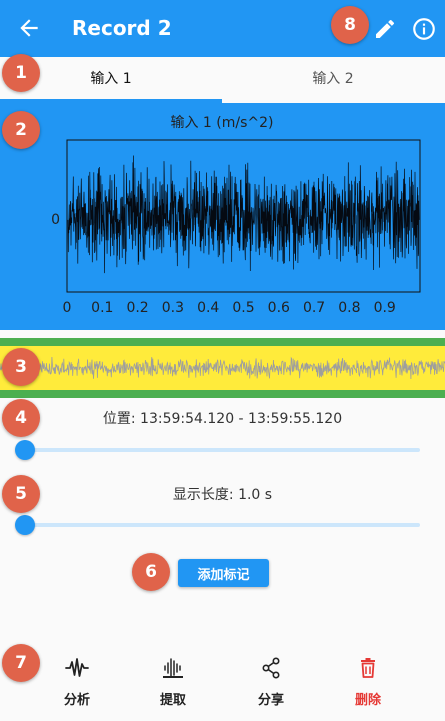  Describe the element at coordinates (222, 508) in the screenshot. I see `display-length-slider-block: 显示长度: 1.0 s` at that location.